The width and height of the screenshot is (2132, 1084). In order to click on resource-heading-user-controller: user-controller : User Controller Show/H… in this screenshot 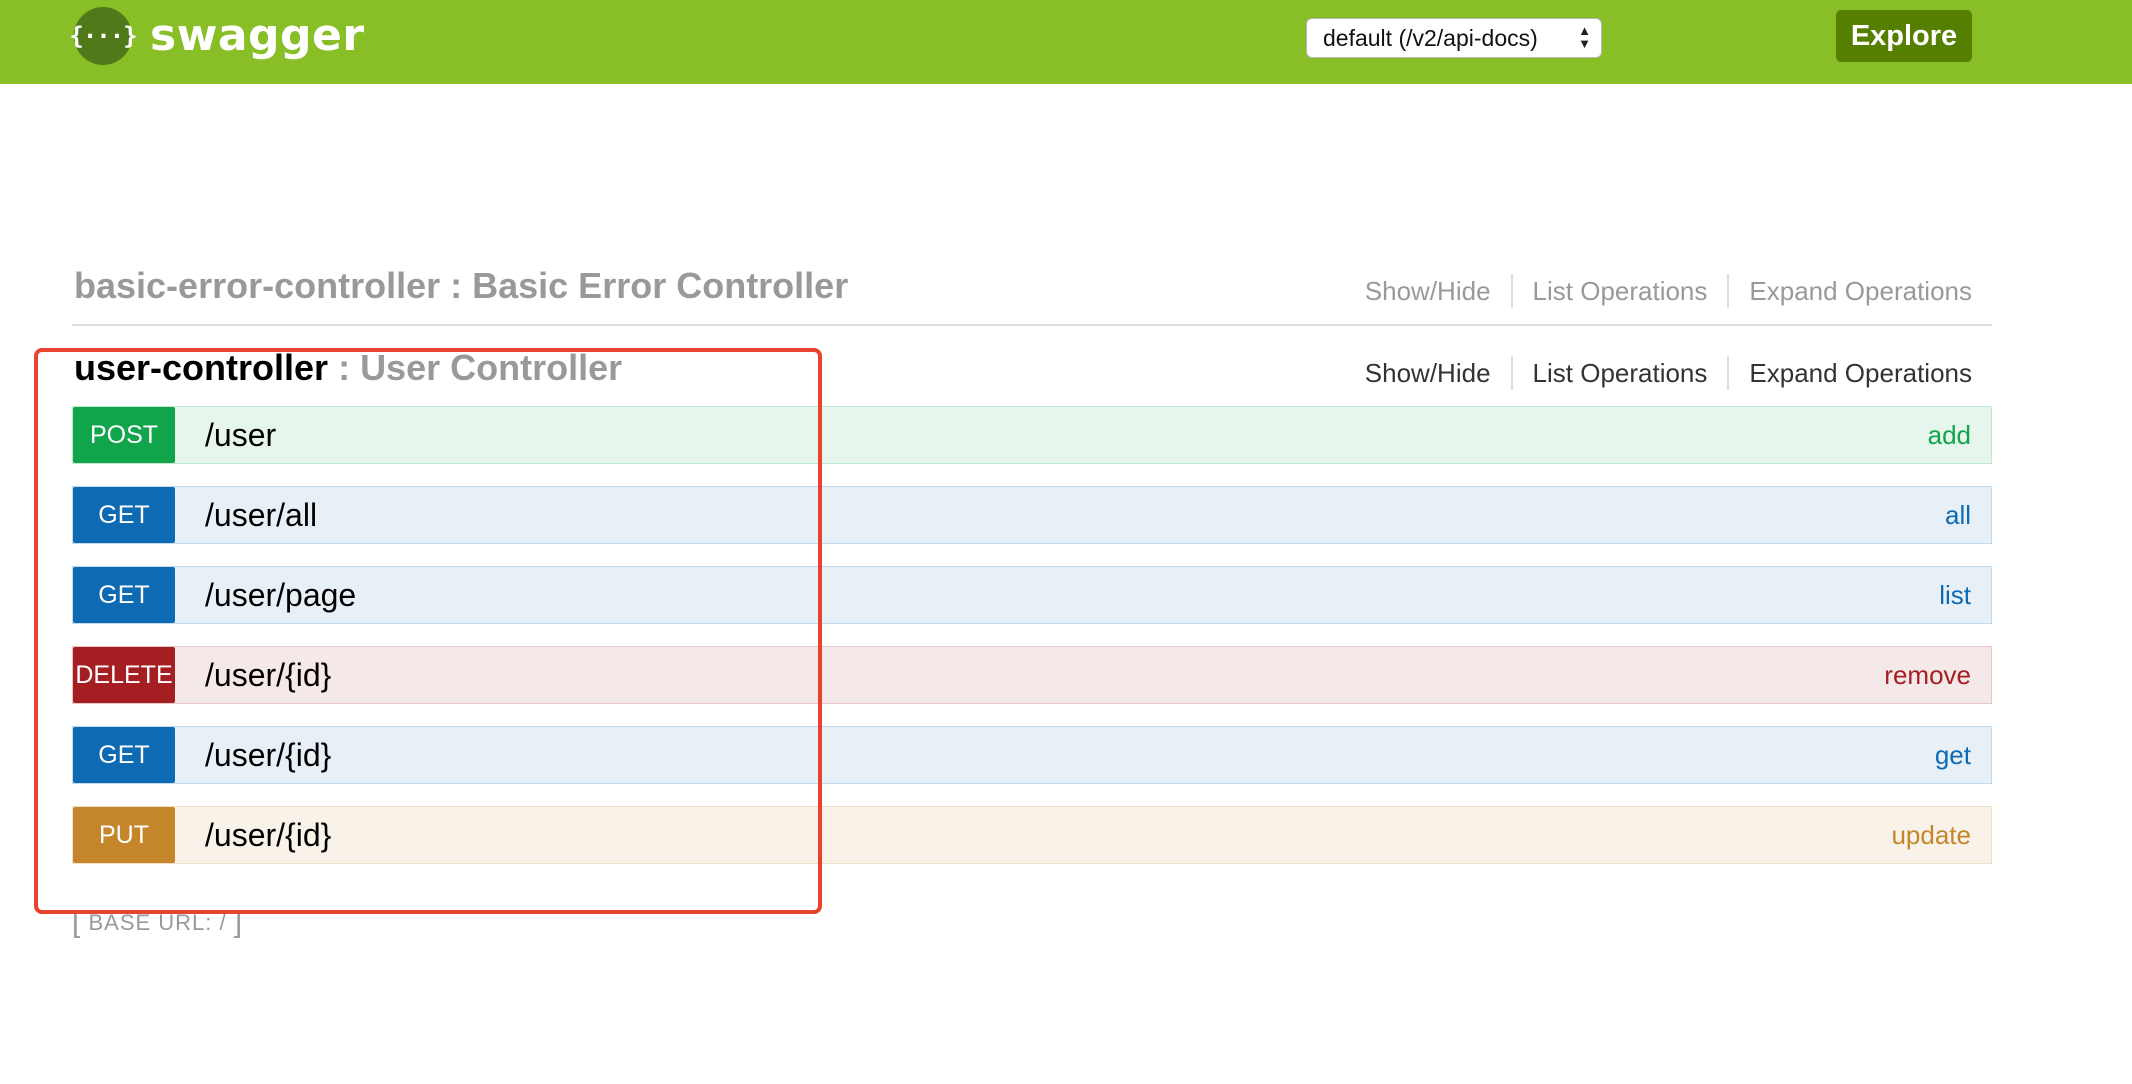, I will do `click(1033, 374)`.